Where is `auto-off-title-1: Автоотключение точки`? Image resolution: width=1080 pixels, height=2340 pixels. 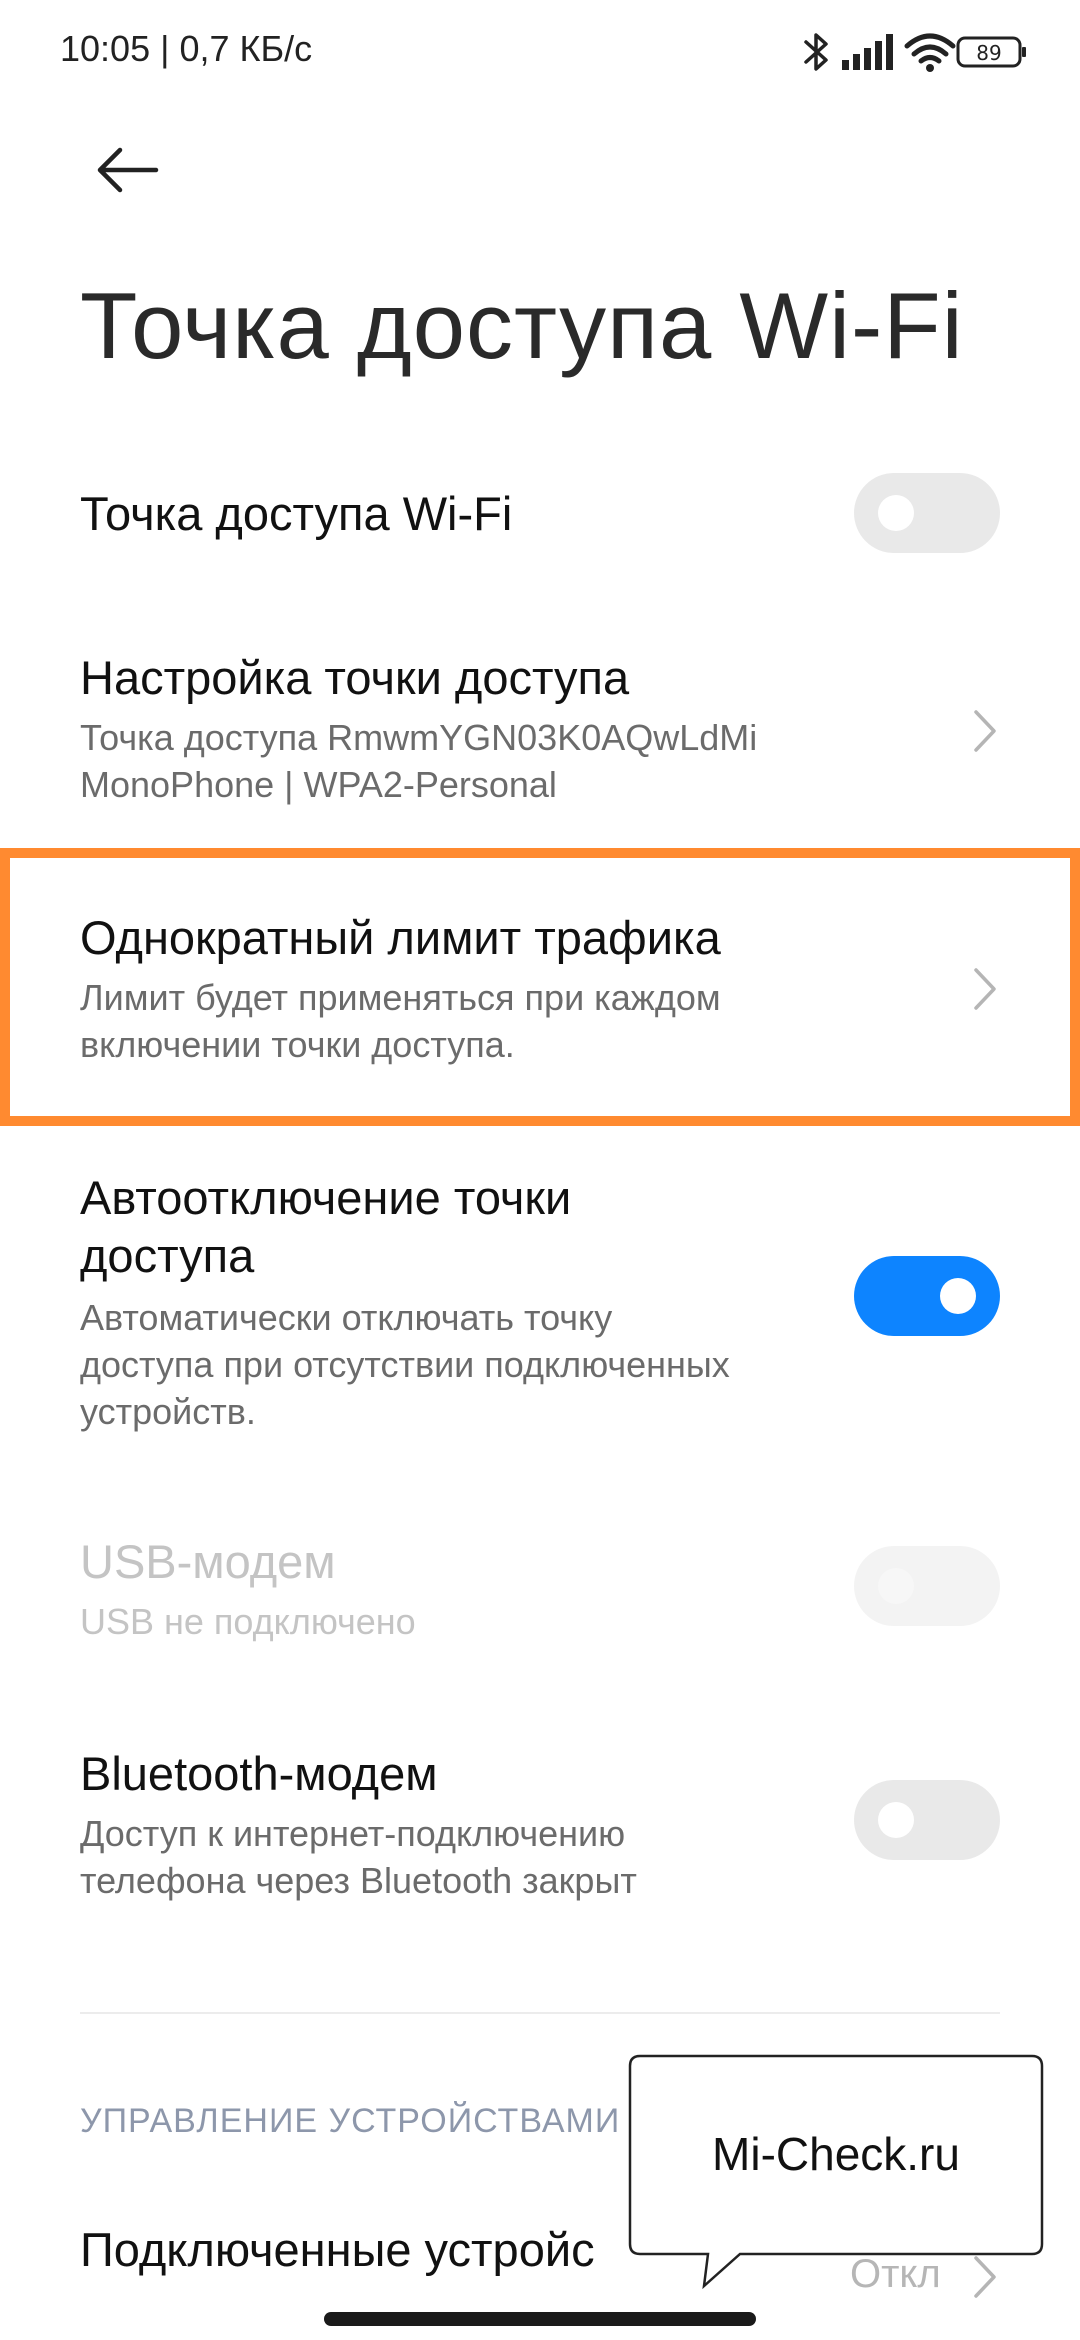
auto-off-title-1: Автоотключение точки is located at coordinates (326, 1197).